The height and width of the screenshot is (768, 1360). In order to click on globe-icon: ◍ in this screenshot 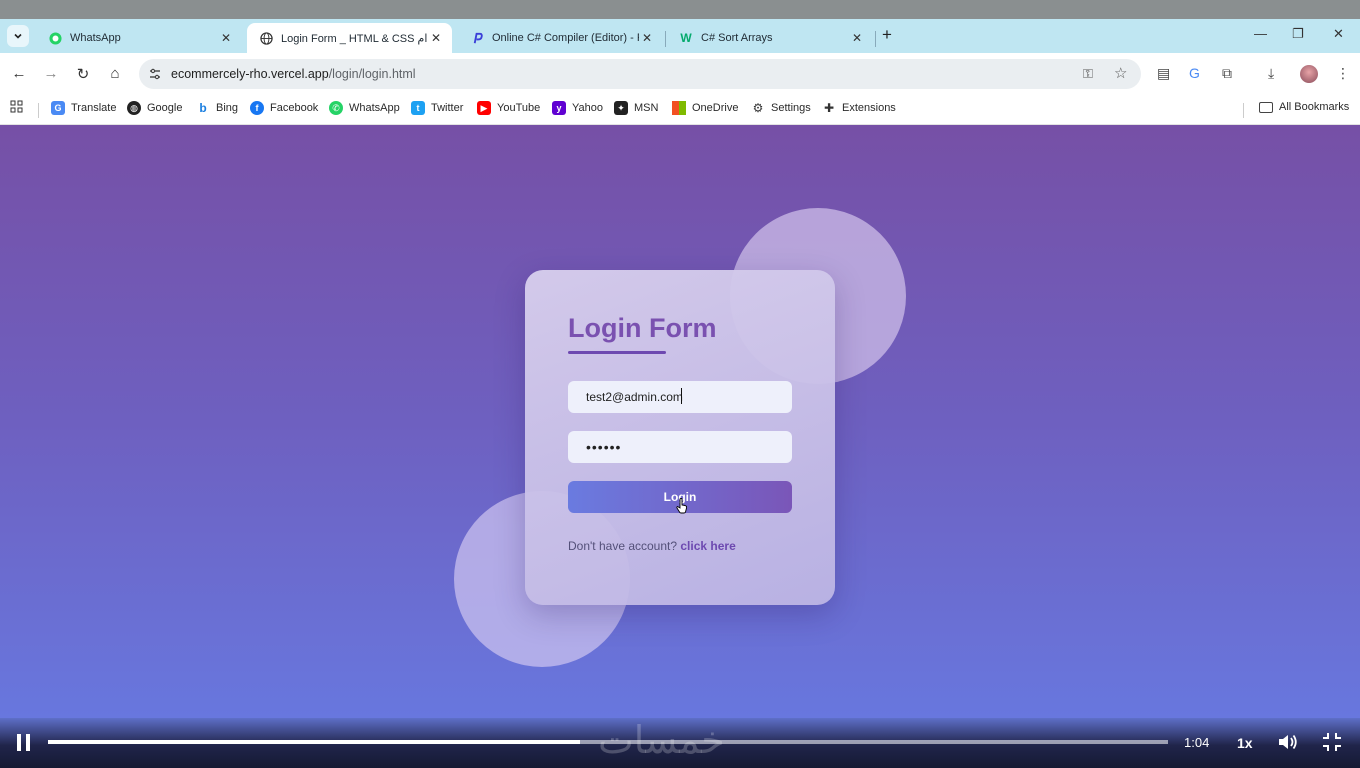, I will do `click(134, 108)`.